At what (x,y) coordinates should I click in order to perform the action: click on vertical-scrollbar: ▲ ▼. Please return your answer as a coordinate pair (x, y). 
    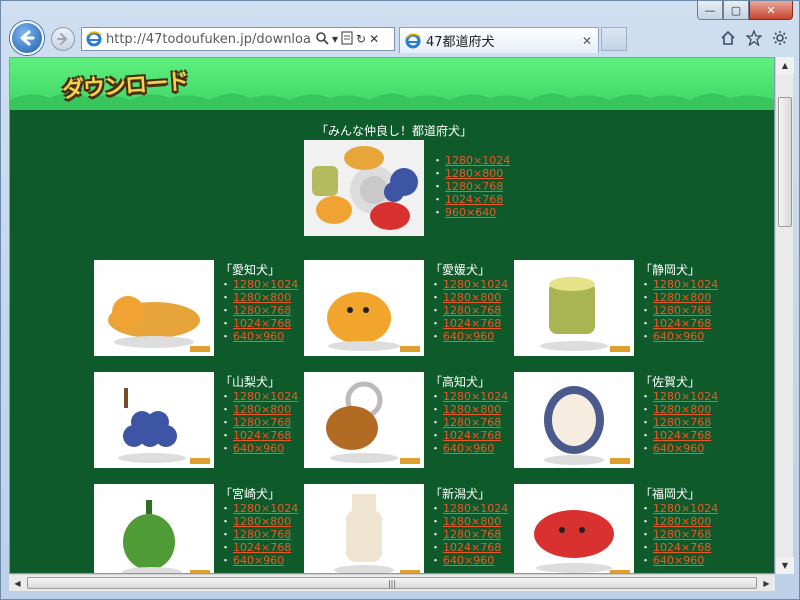
    Looking at the image, I should click on (784, 315).